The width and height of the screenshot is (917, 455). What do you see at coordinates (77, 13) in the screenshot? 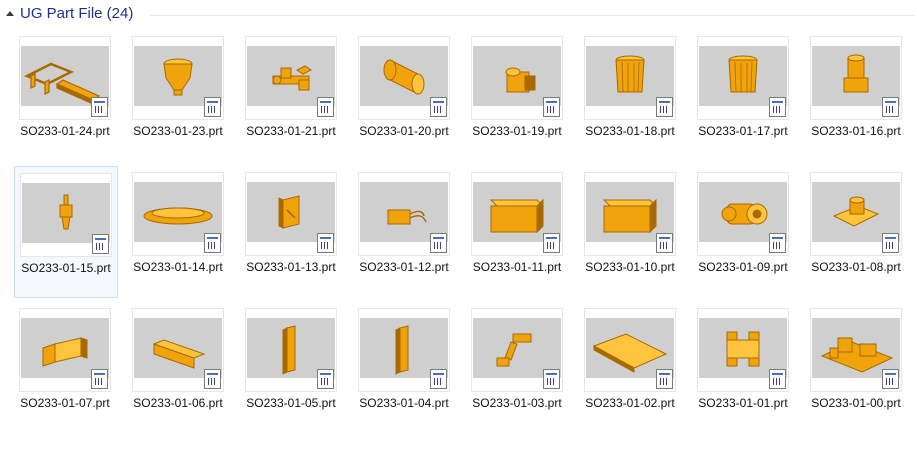
I see `group-title: UG Part File (24)` at bounding box center [77, 13].